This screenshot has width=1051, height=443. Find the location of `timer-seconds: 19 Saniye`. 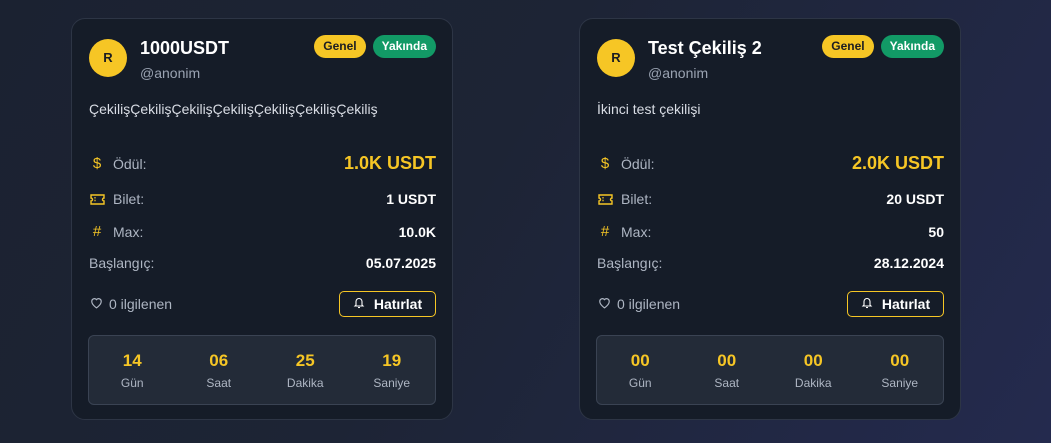

timer-seconds: 19 Saniye is located at coordinates (392, 370).